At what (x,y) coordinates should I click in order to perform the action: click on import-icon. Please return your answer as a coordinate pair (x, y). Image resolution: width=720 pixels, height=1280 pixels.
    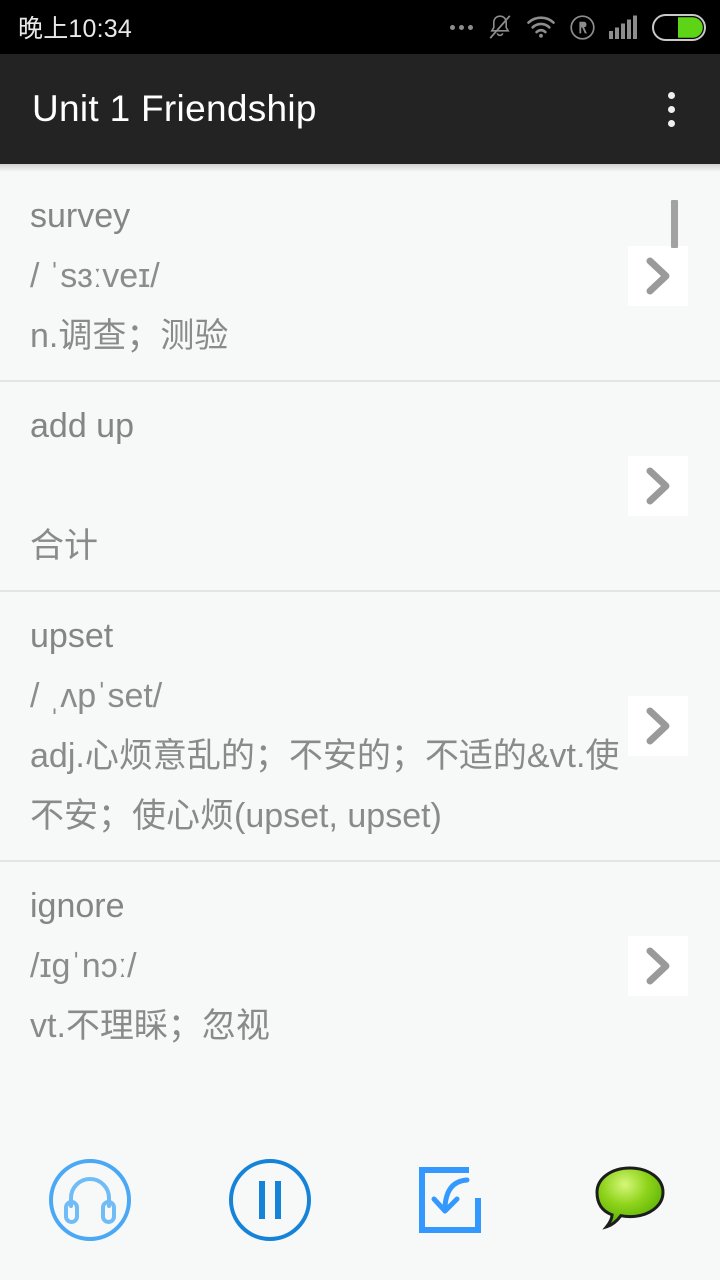
    Looking at the image, I should click on (450, 1200).